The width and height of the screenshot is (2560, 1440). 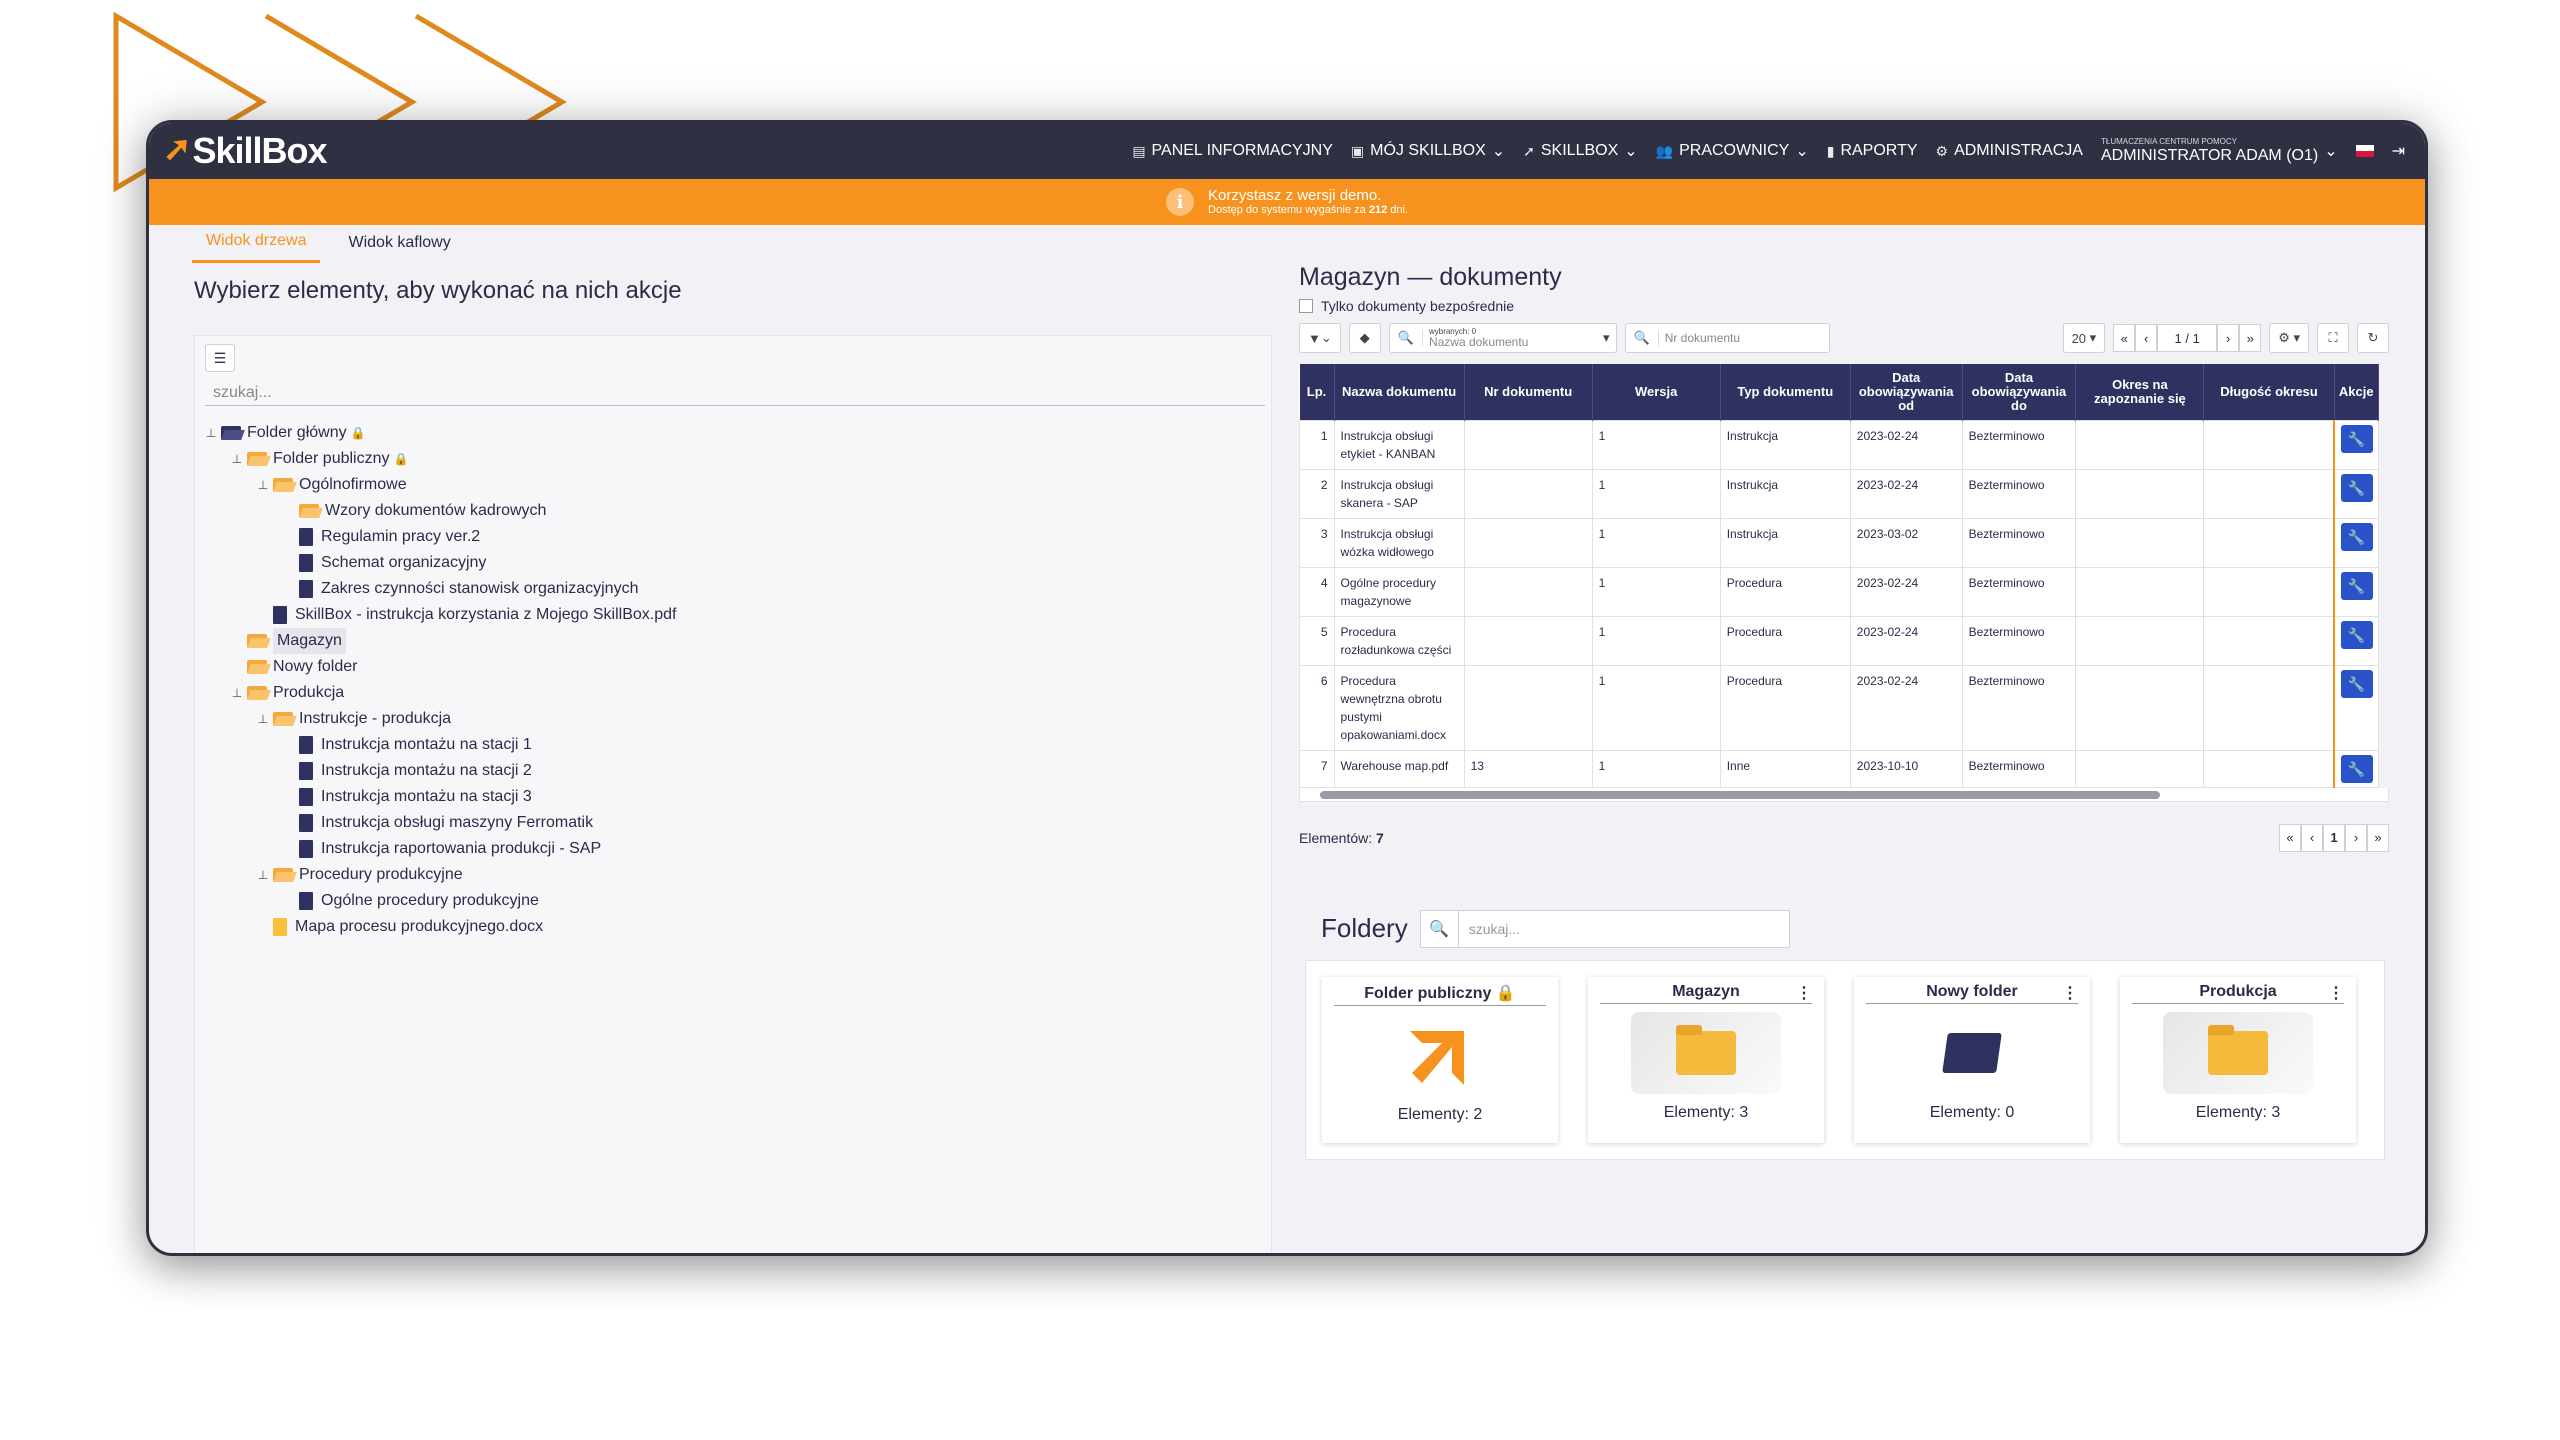 I want to click on skillbox-logo: ➚ SkillBox, so click(x=245, y=151).